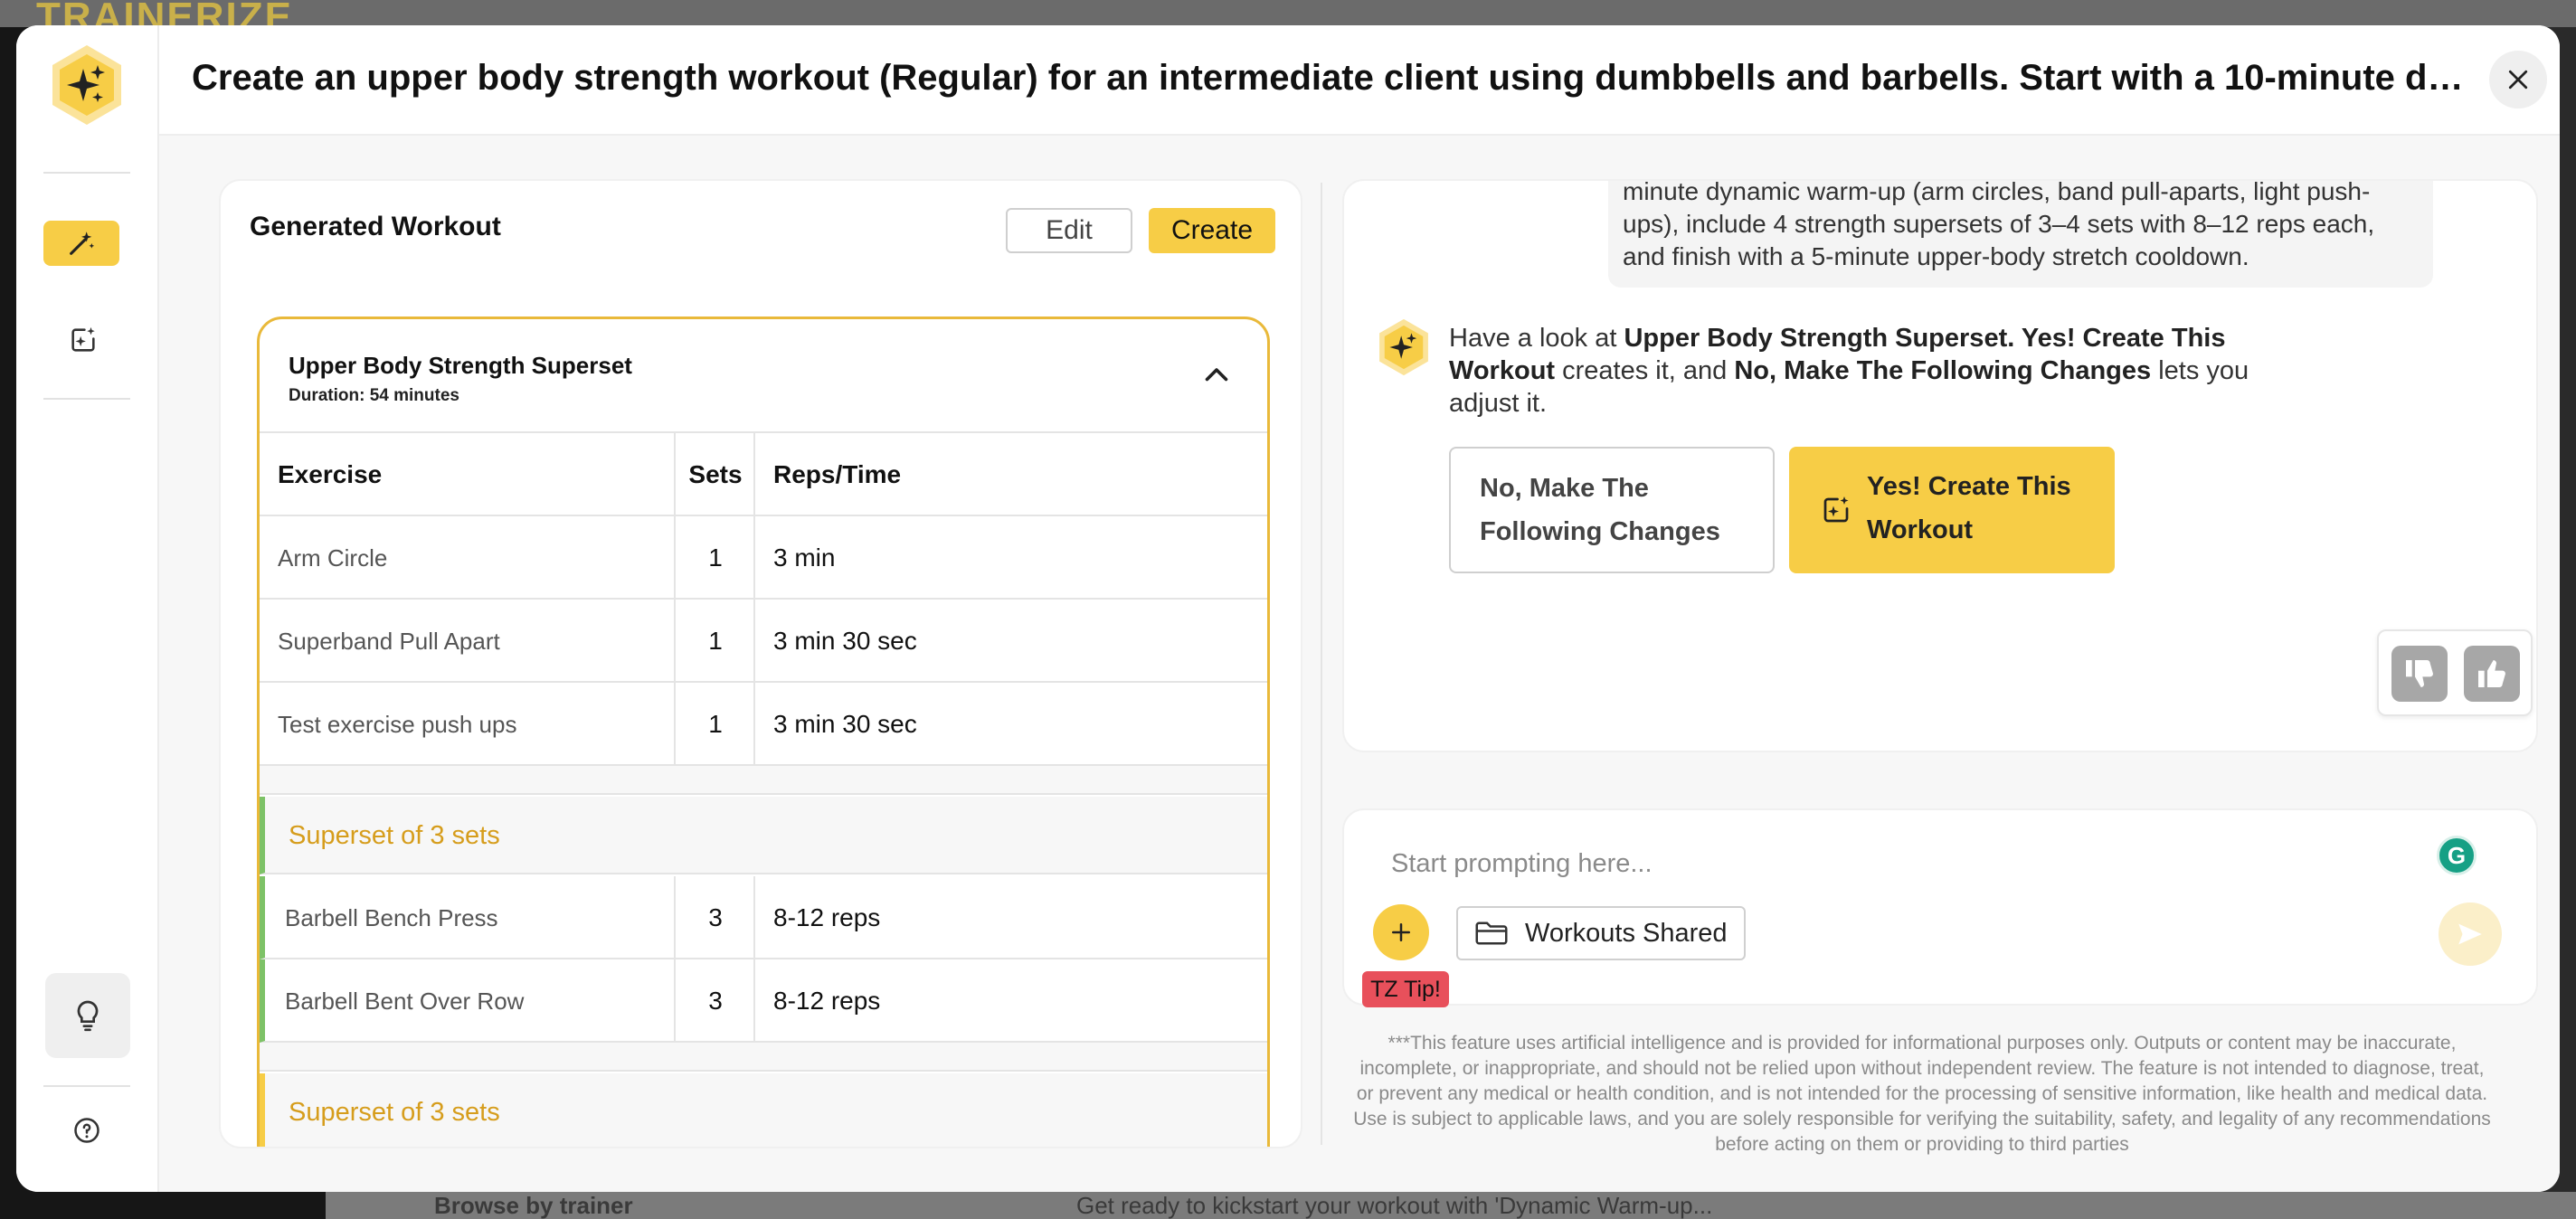  I want to click on help-button, so click(87, 1130).